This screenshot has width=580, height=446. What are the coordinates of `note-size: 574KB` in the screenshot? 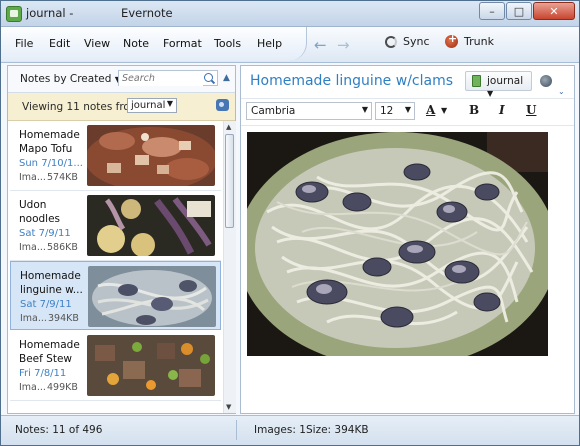 It's located at (62, 177).